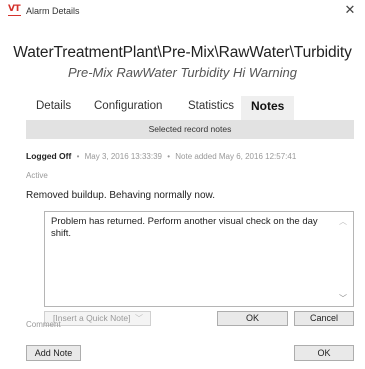  I want to click on comment-label: Comment, so click(43, 324).